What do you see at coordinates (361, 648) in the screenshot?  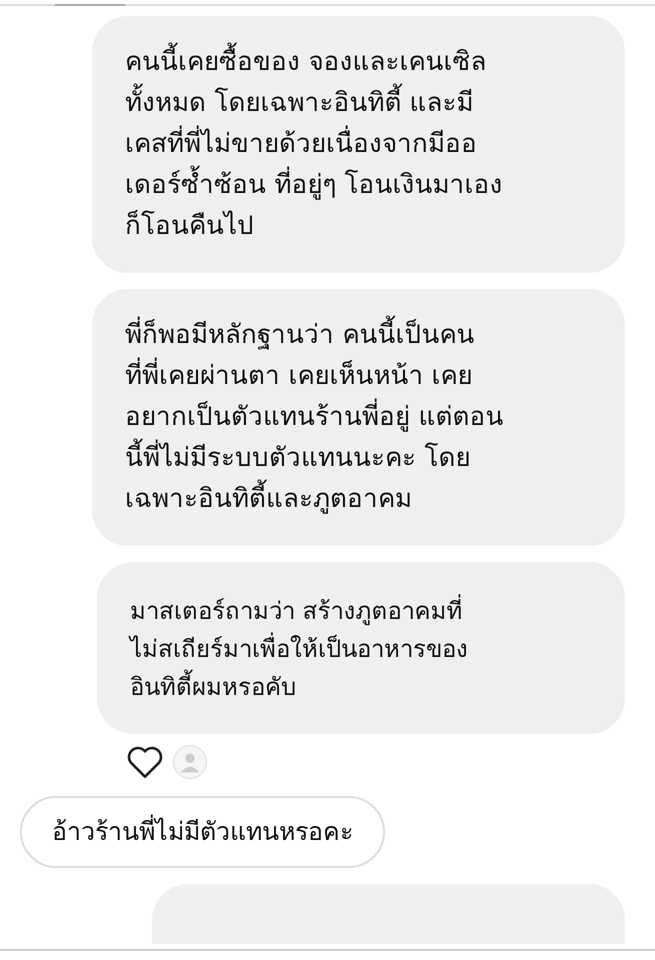 I see `message-bubble: มาสเตอร์ถามว่า สร้างภูตอาคมที่ ไม่สเถียร์มาเพื่อให้เป็นอาหารของ อินทิตี้ผมหรอคับ` at bounding box center [361, 648].